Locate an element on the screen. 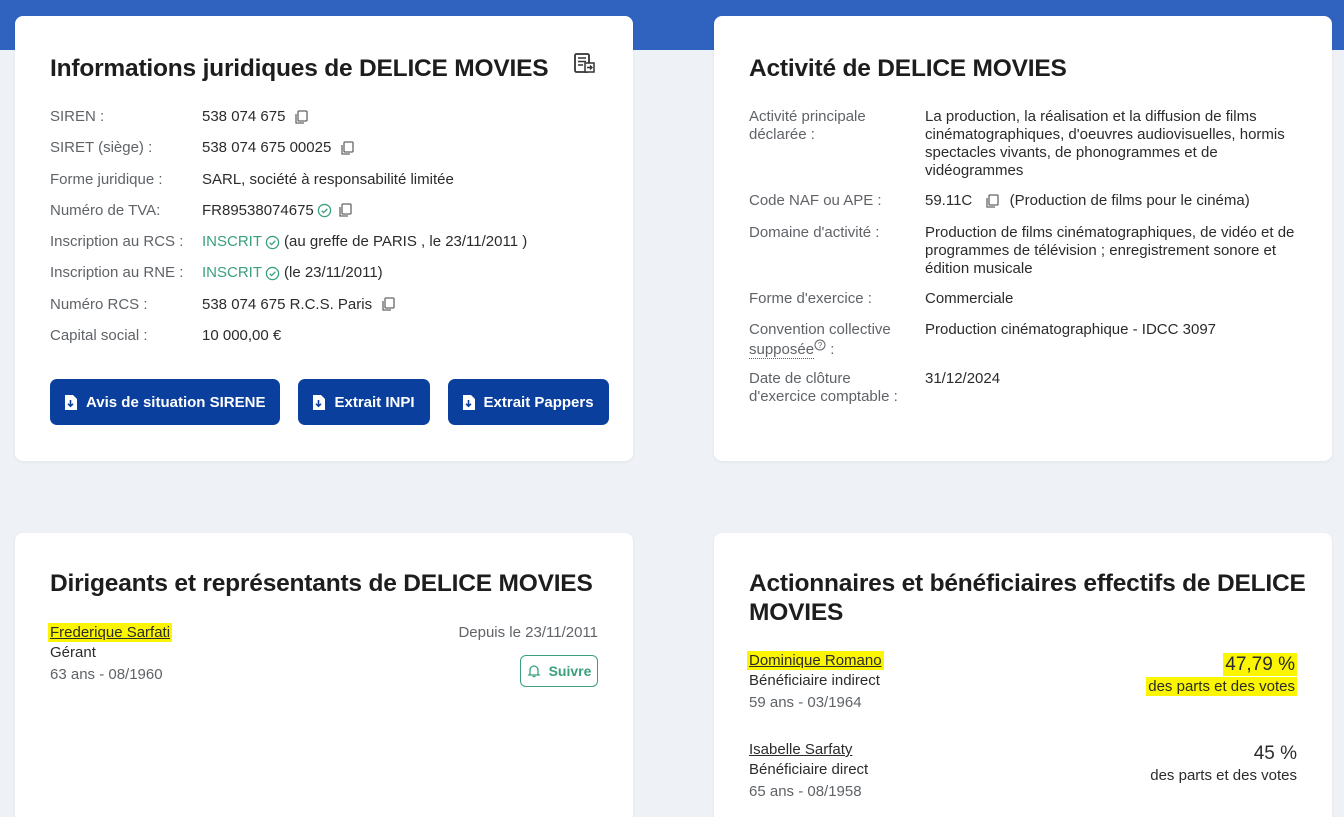 The width and height of the screenshot is (1344, 817). shareholder-age: 59 ans - 03/1964 is located at coordinates (805, 702).